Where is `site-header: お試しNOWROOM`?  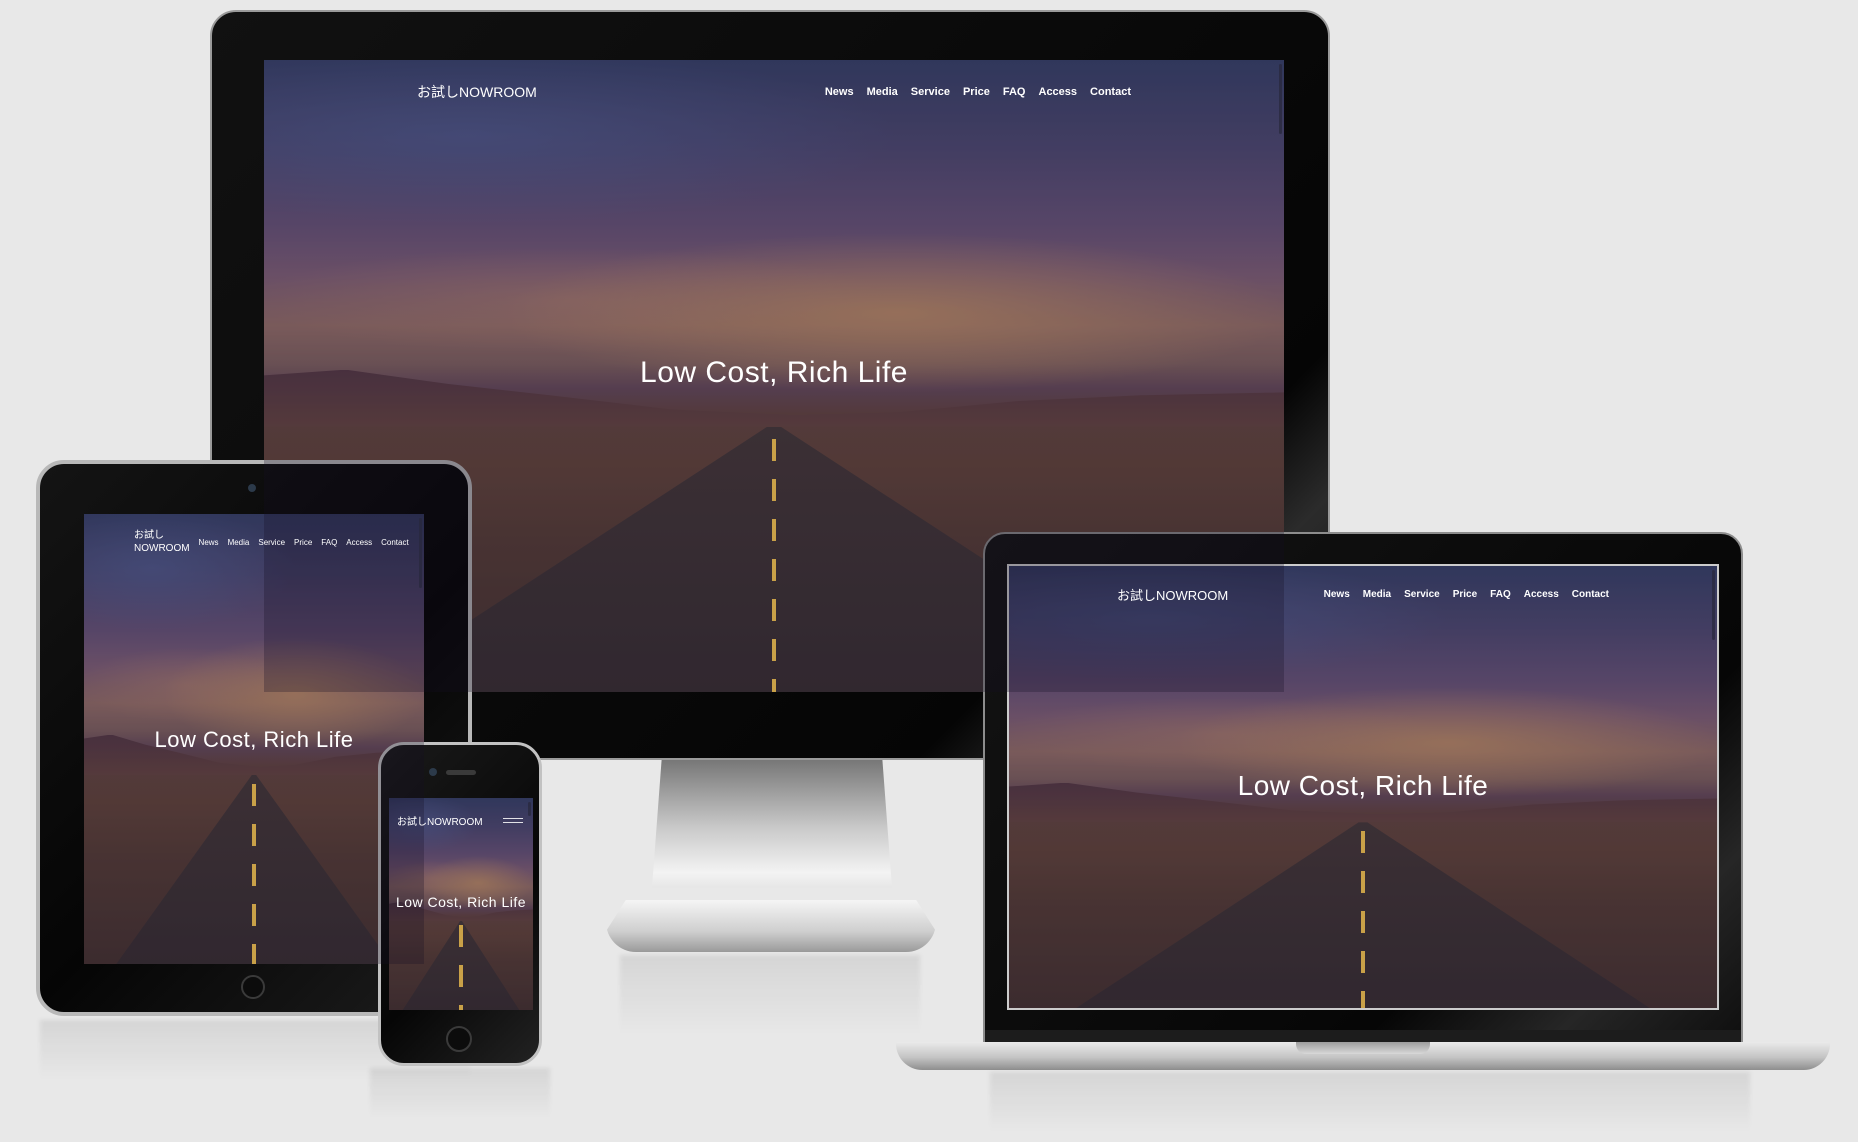 site-header: お試しNOWROOM is located at coordinates (461, 820).